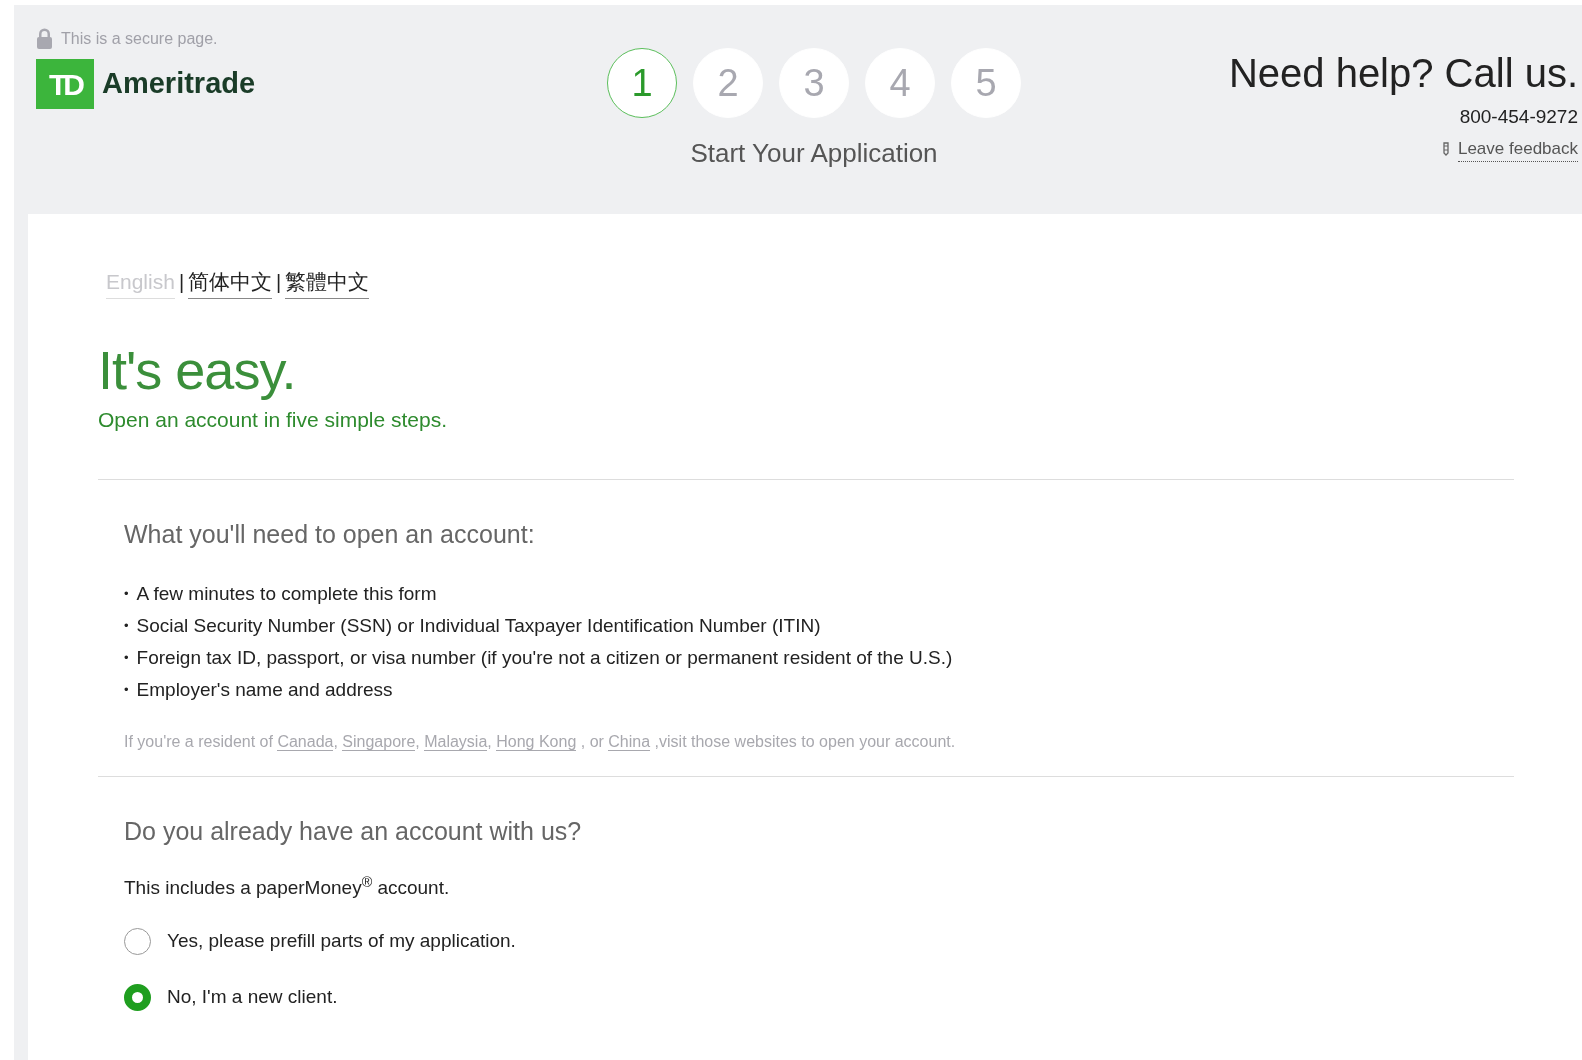 This screenshot has height=1060, width=1582. I want to click on requirement-item: Foreign tax ID, passport, or visa number (if you're not a citizen or permanent resident of the U.S.), so click(544, 657).